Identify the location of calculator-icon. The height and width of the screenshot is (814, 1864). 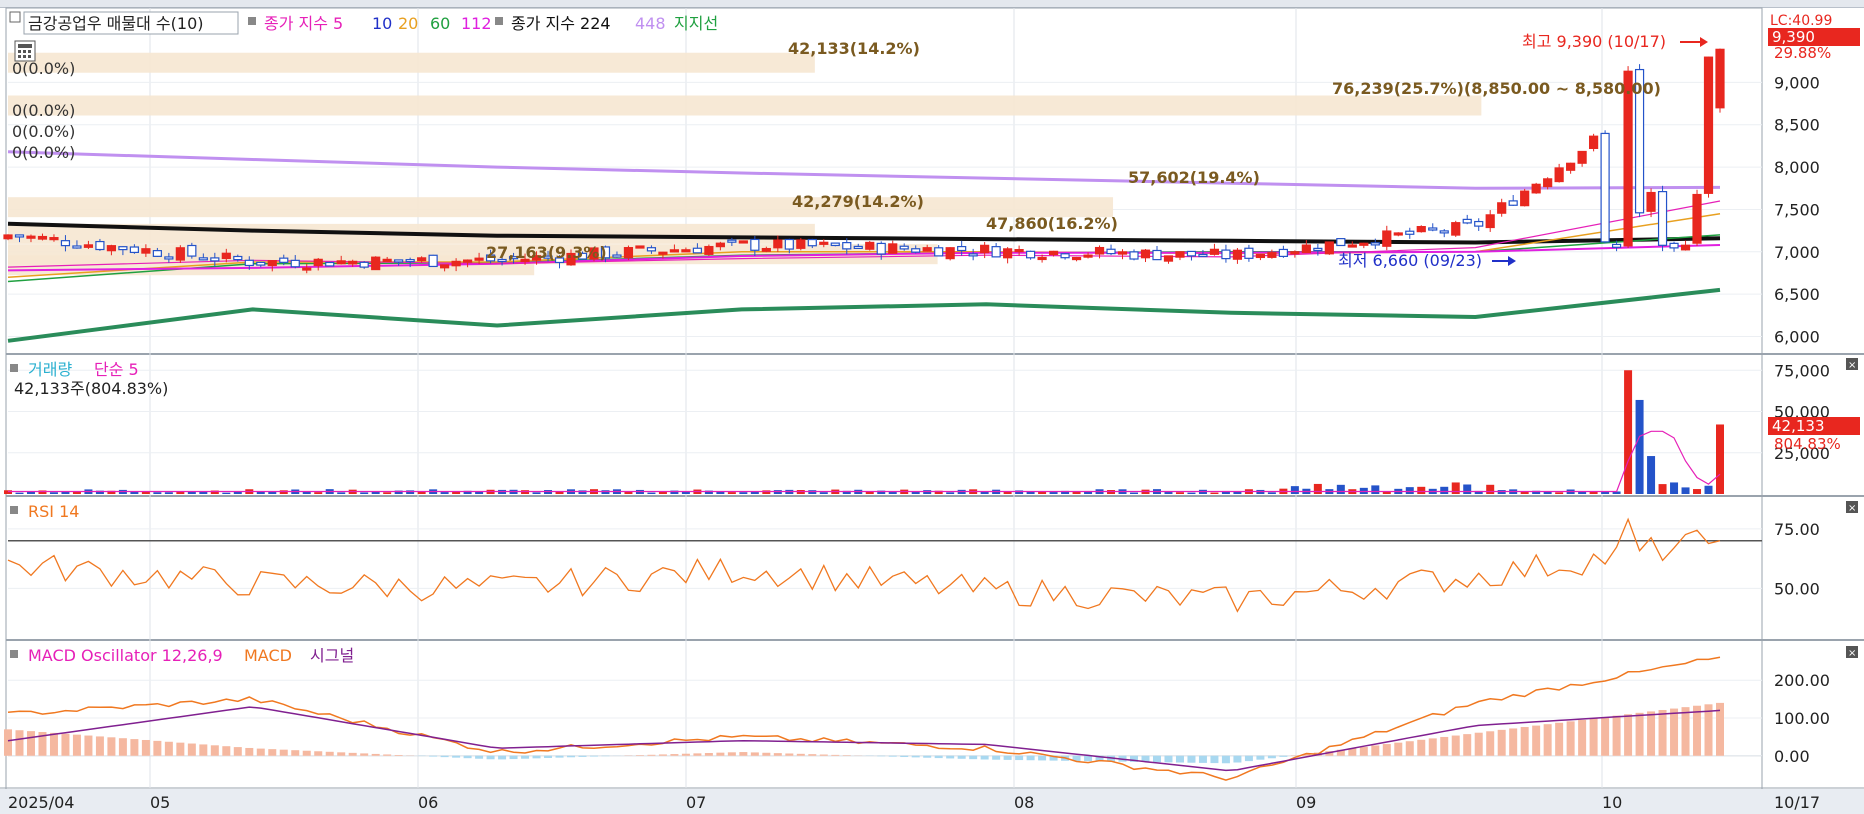
(25, 51).